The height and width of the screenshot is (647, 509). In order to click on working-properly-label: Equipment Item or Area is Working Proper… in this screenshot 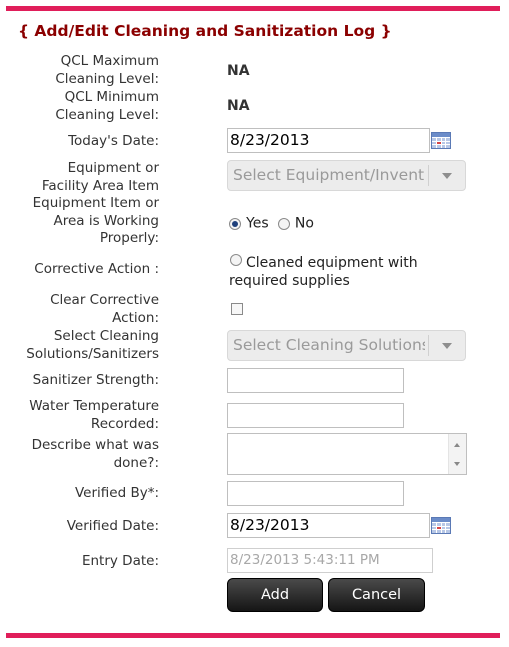, I will do `click(95, 220)`.